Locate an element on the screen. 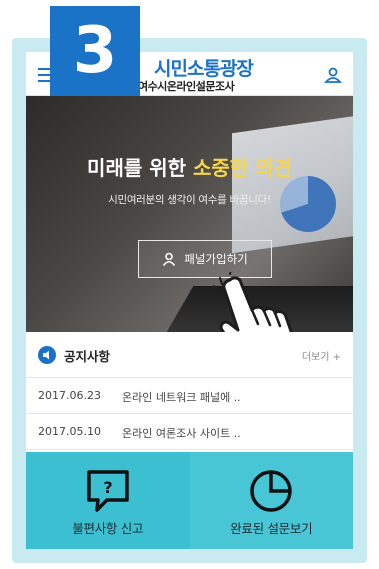 This screenshot has width=379, height=569. notice-date: 2017.06.23 is located at coordinates (69, 395).